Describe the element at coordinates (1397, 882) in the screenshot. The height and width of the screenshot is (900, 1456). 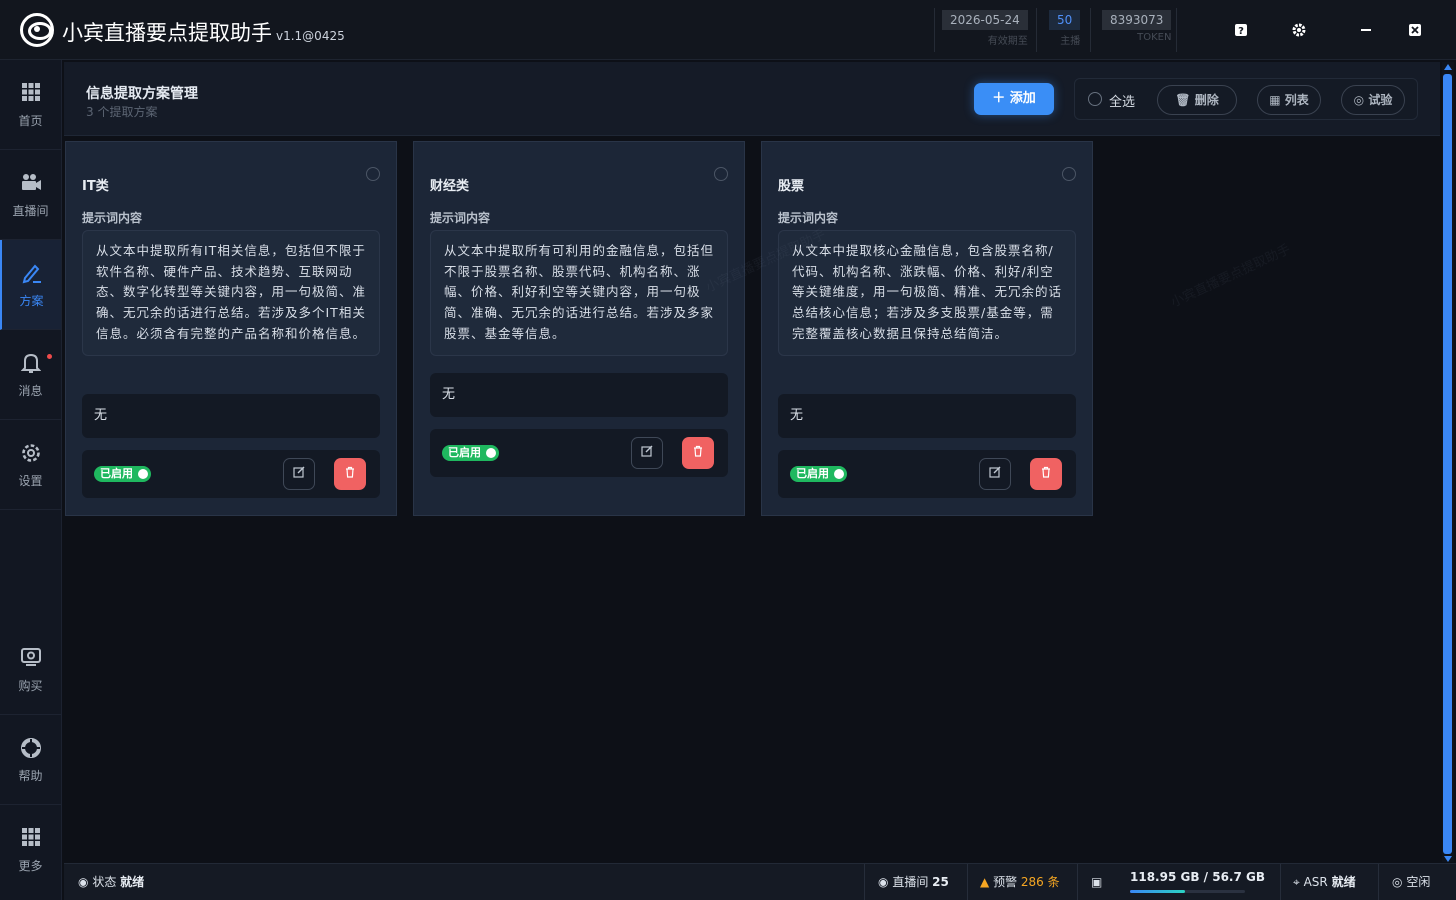
I see `idle-icon: ◎` at that location.